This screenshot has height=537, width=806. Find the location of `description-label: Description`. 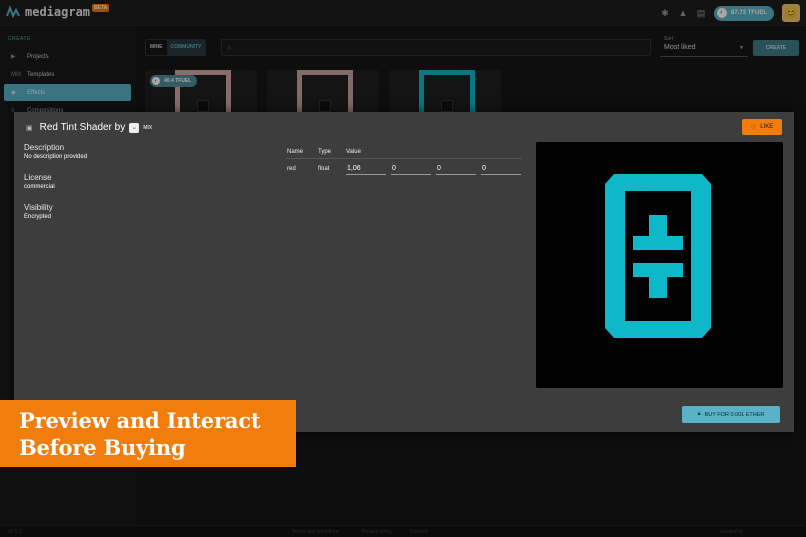

description-label: Description is located at coordinates (44, 147).